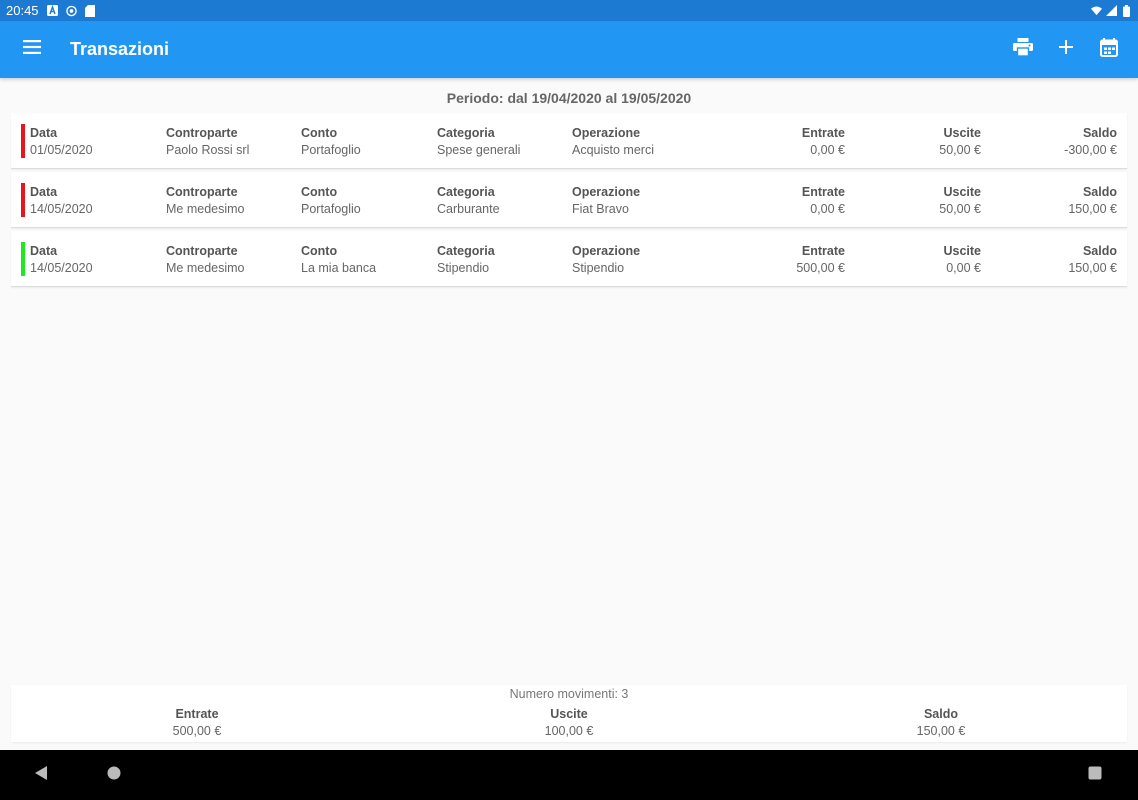 The image size is (1138, 800). What do you see at coordinates (463, 268) in the screenshot?
I see `categoria-value: Stipendio` at bounding box center [463, 268].